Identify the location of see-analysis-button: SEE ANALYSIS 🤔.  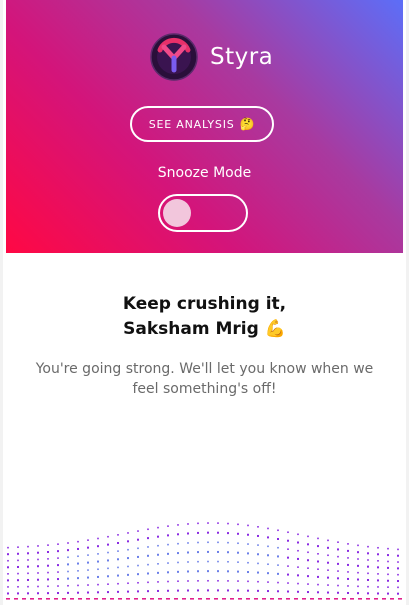
(202, 124).